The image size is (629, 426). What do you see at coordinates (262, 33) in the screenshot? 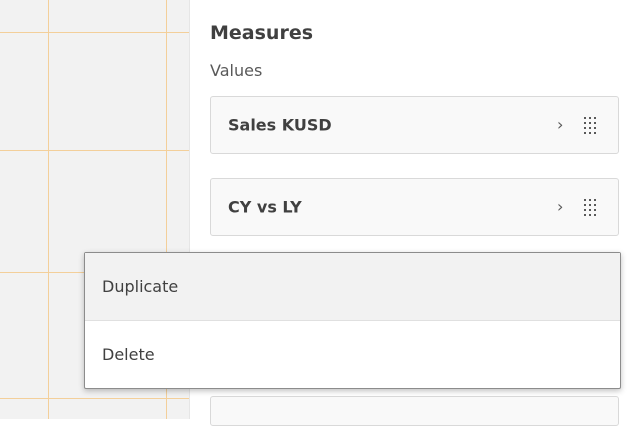
I see `measures-heading: Measures` at bounding box center [262, 33].